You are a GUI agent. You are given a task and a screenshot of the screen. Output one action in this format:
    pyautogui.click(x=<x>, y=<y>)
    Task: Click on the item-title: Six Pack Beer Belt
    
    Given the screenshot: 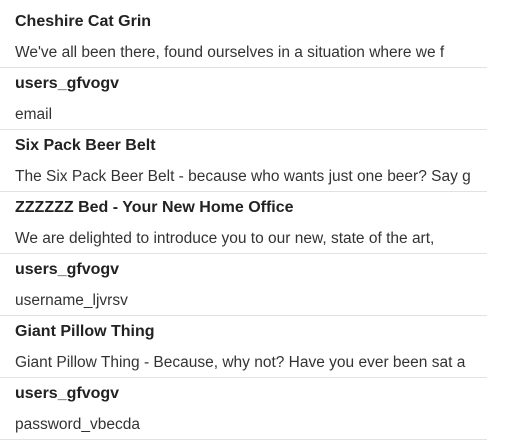 What is the action you would take?
    pyautogui.click(x=85, y=145)
    